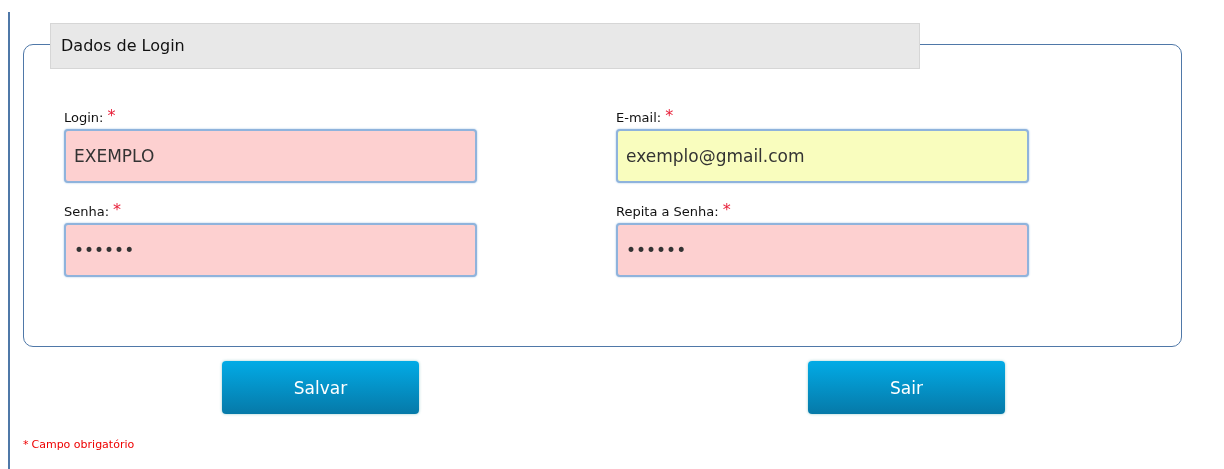  I want to click on field-label: E-mail:, so click(639, 118).